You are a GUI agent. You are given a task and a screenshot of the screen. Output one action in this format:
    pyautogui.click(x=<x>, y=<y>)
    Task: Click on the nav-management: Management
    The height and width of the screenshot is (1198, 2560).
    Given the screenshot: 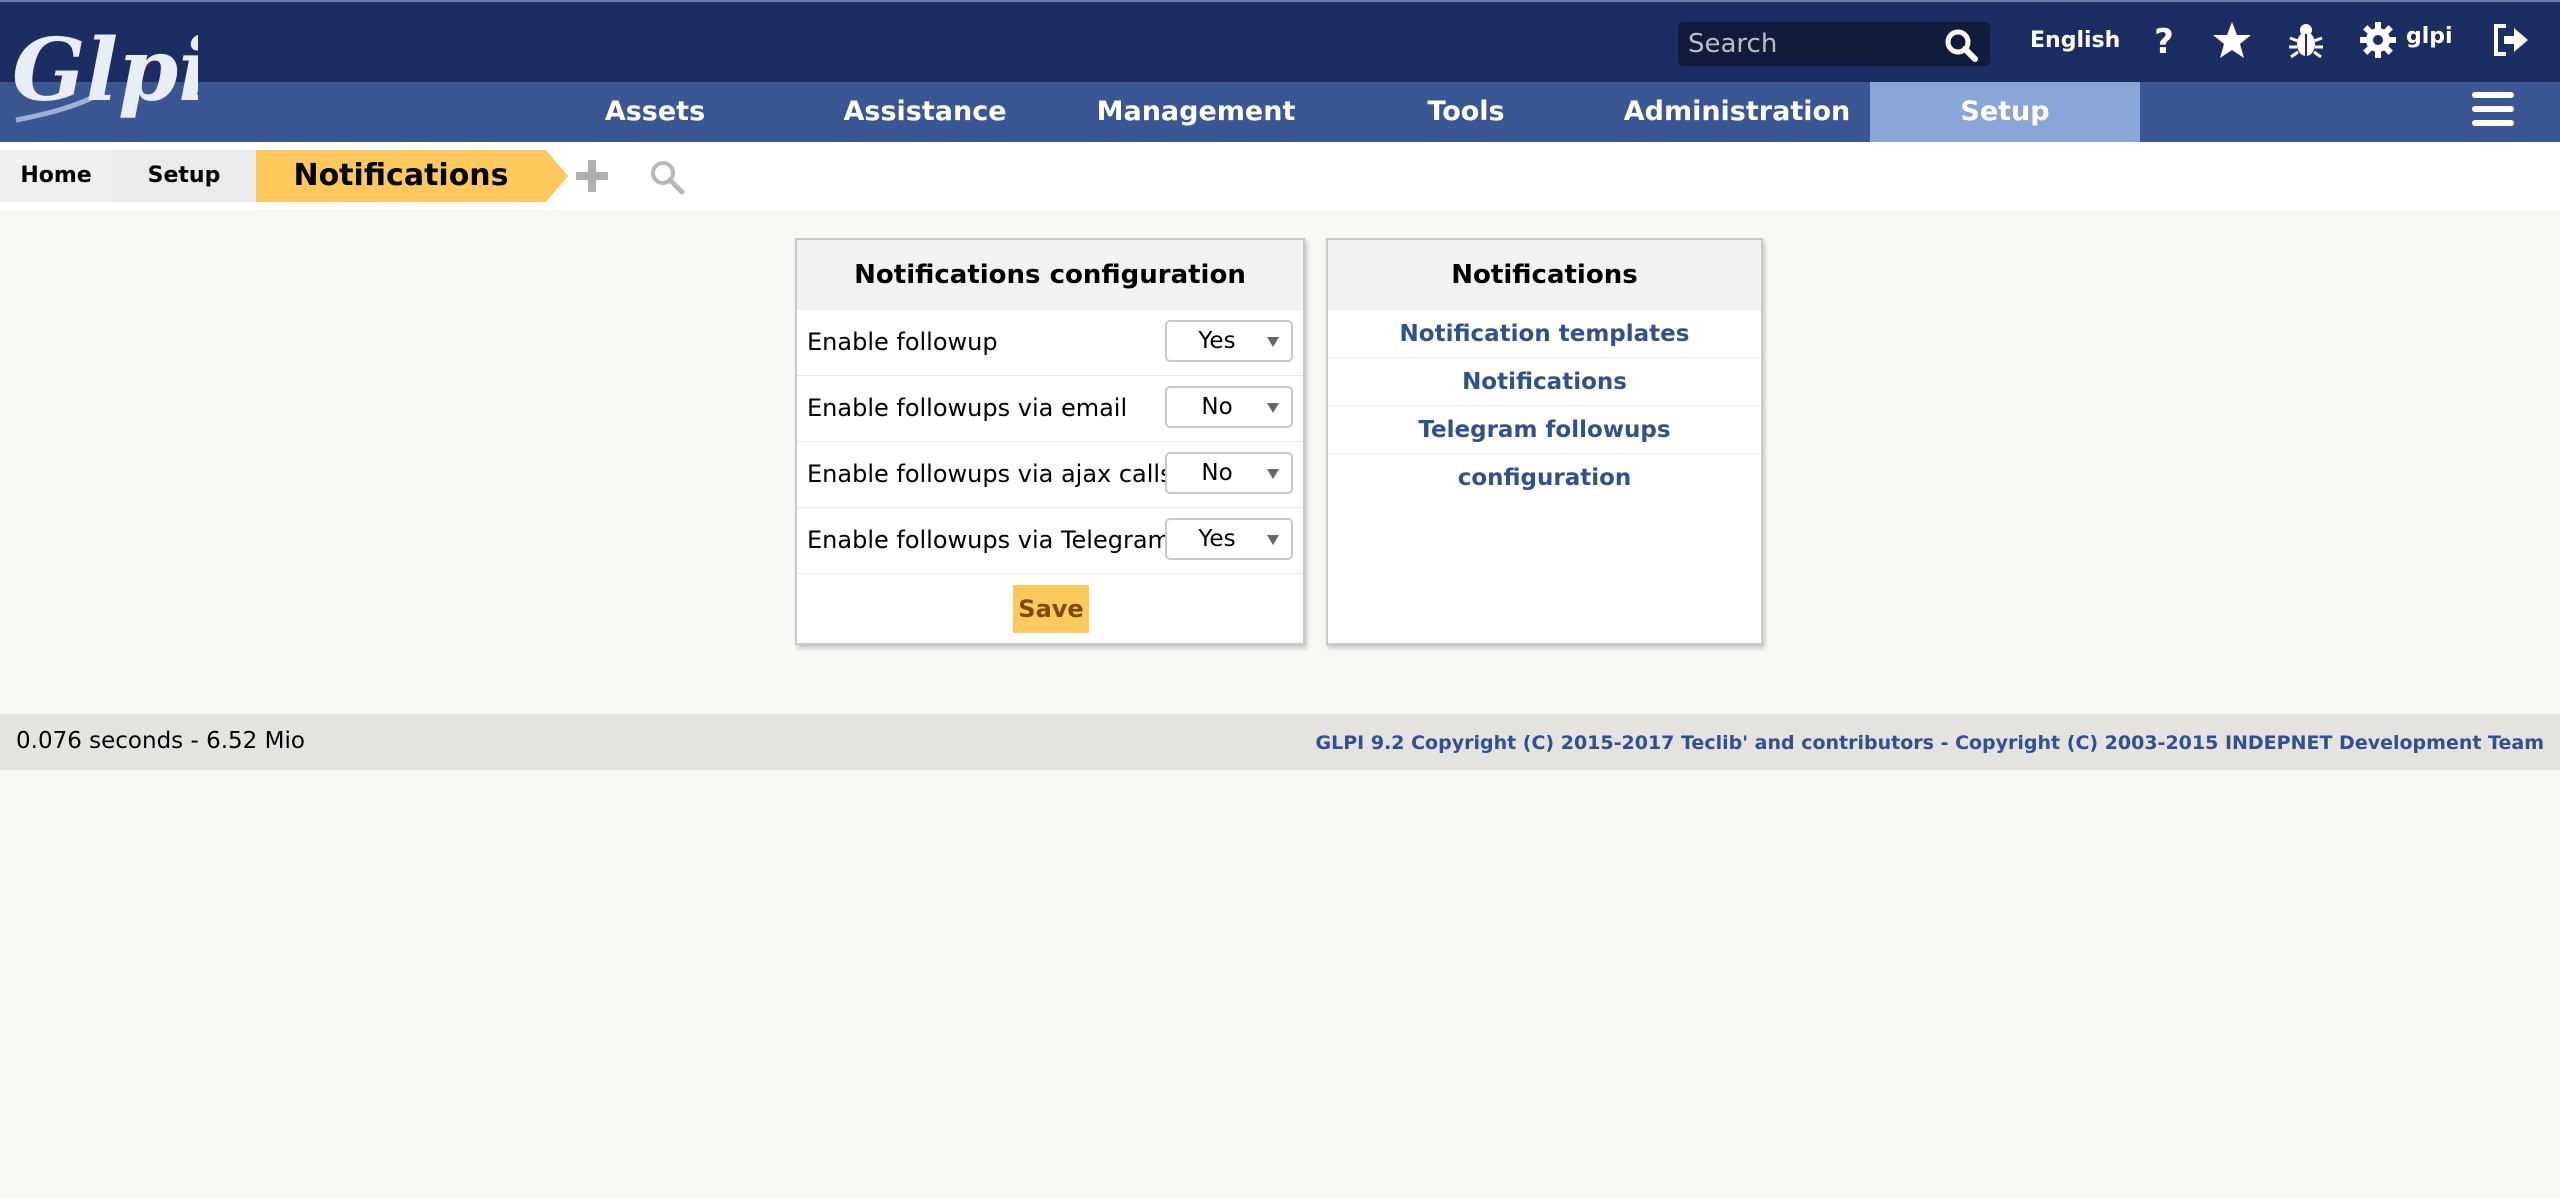 What is the action you would take?
    pyautogui.click(x=1196, y=112)
    